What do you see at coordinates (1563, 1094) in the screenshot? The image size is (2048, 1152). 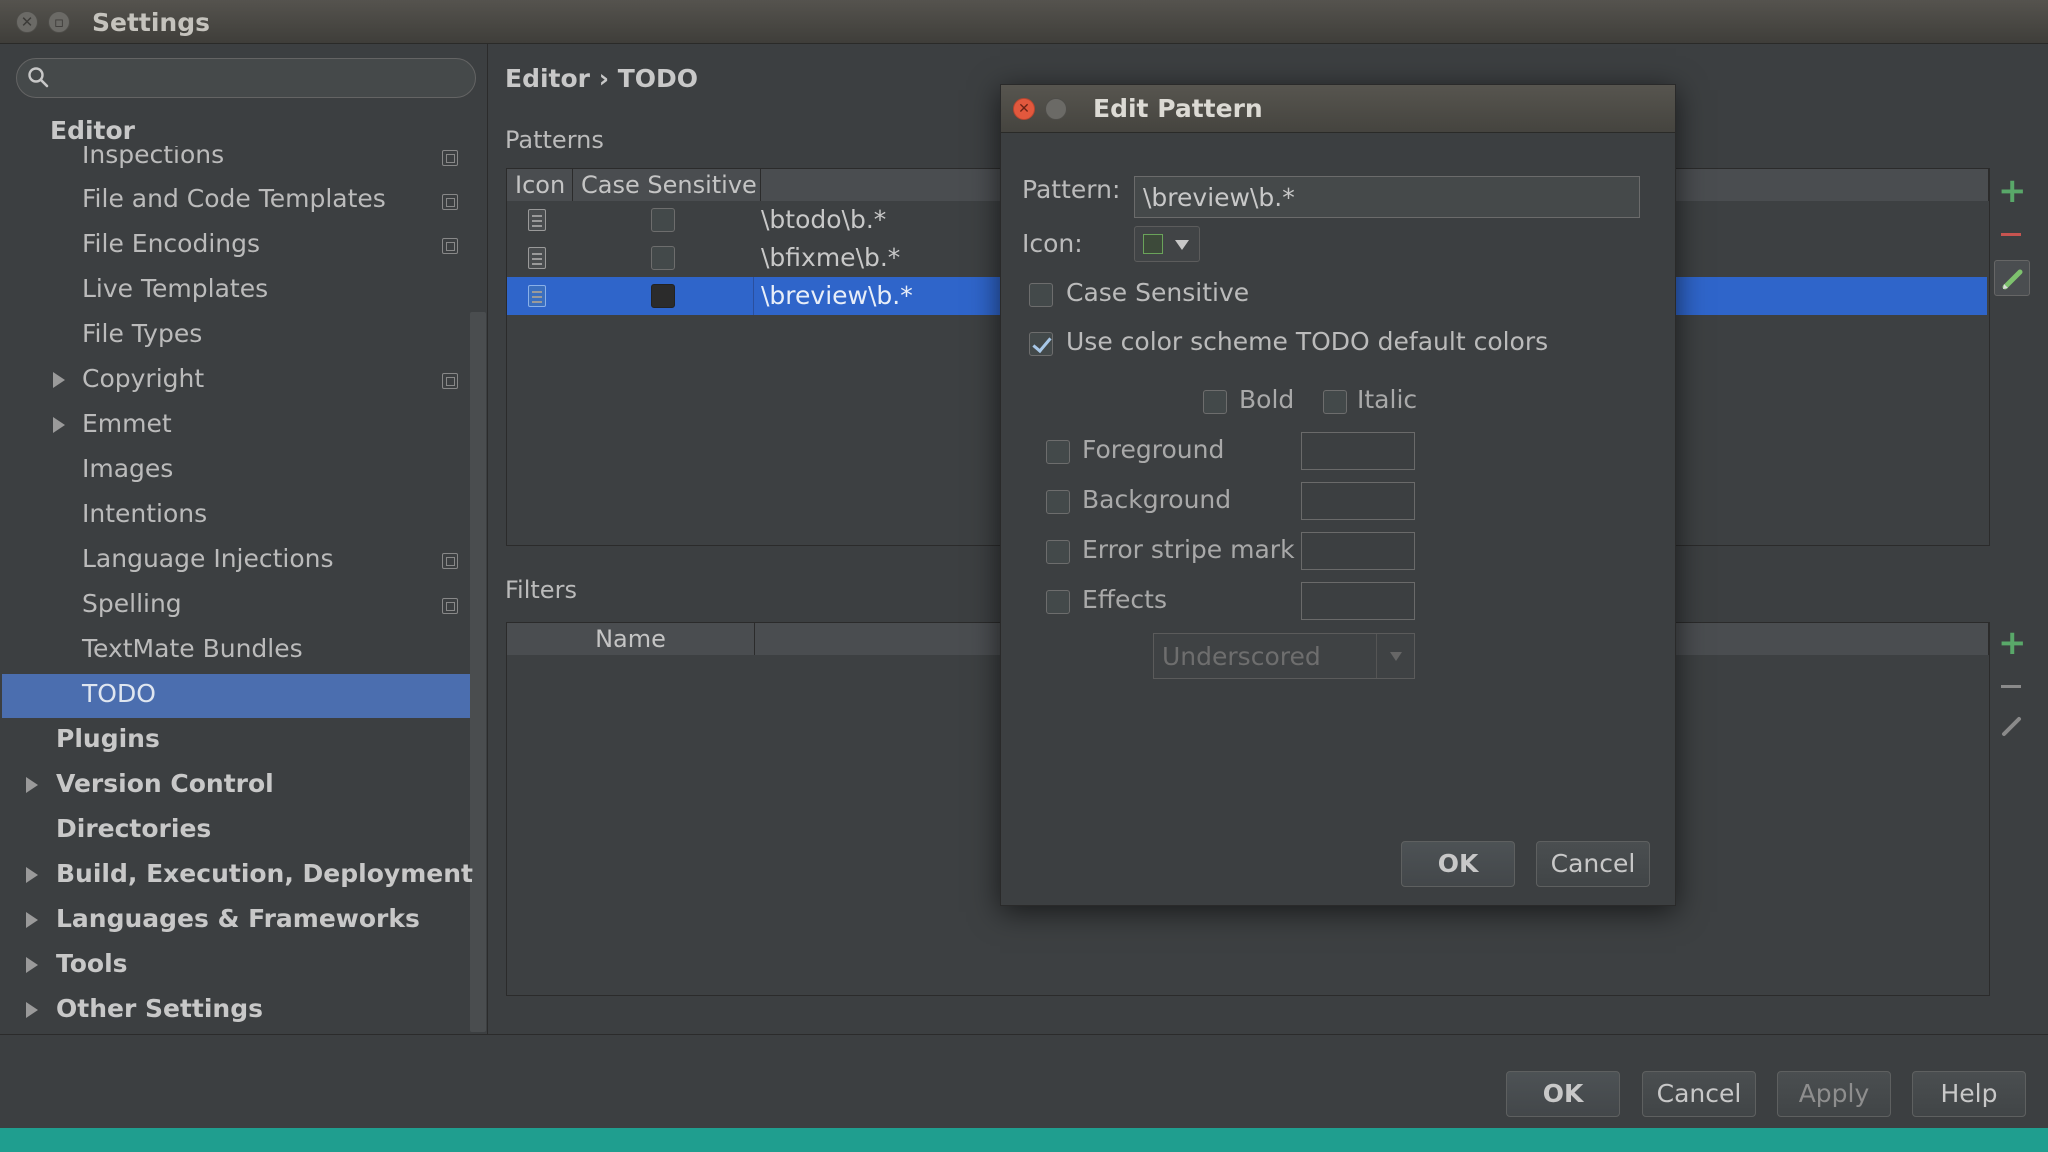 I see `ok-button: OK` at bounding box center [1563, 1094].